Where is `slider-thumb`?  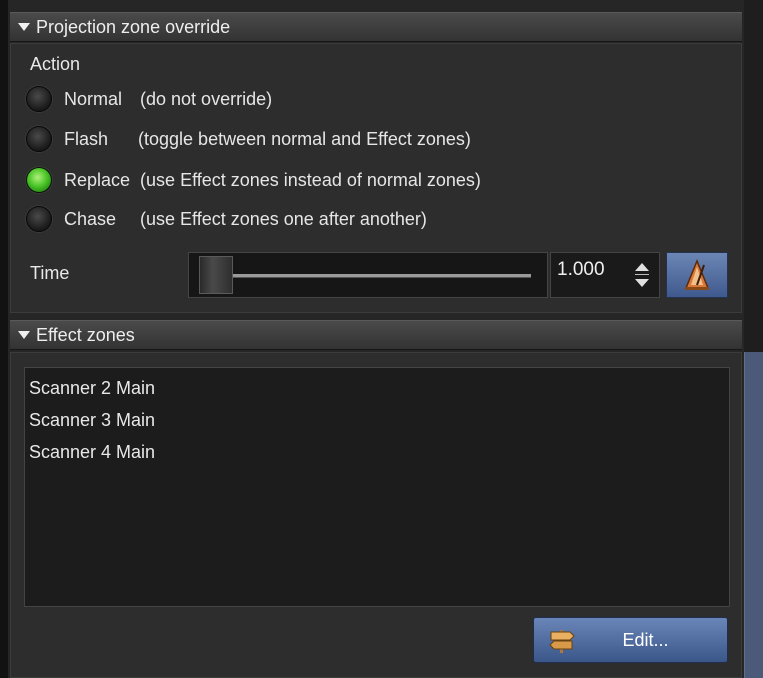 slider-thumb is located at coordinates (216, 275).